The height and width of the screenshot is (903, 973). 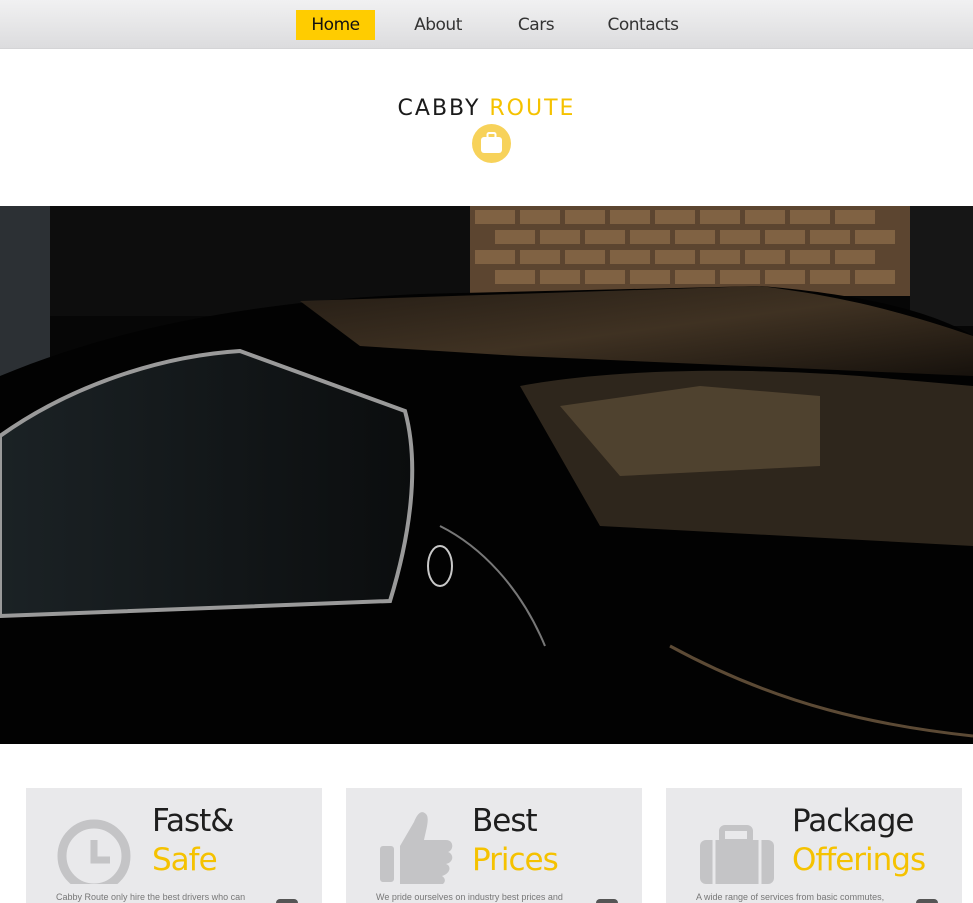 I want to click on feature-title: Package Offerings, so click(x=859, y=840).